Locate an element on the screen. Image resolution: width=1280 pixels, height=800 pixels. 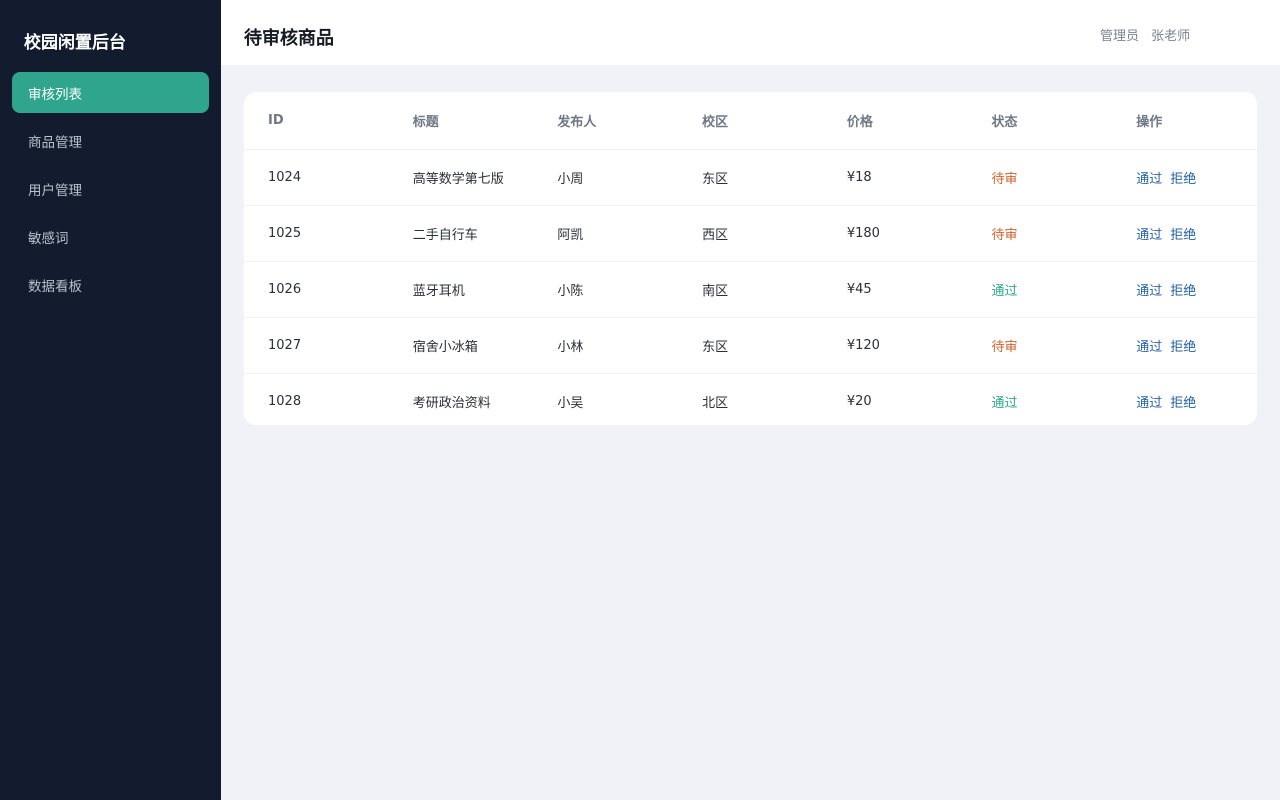
cell-id: 1024 is located at coordinates (316, 177).